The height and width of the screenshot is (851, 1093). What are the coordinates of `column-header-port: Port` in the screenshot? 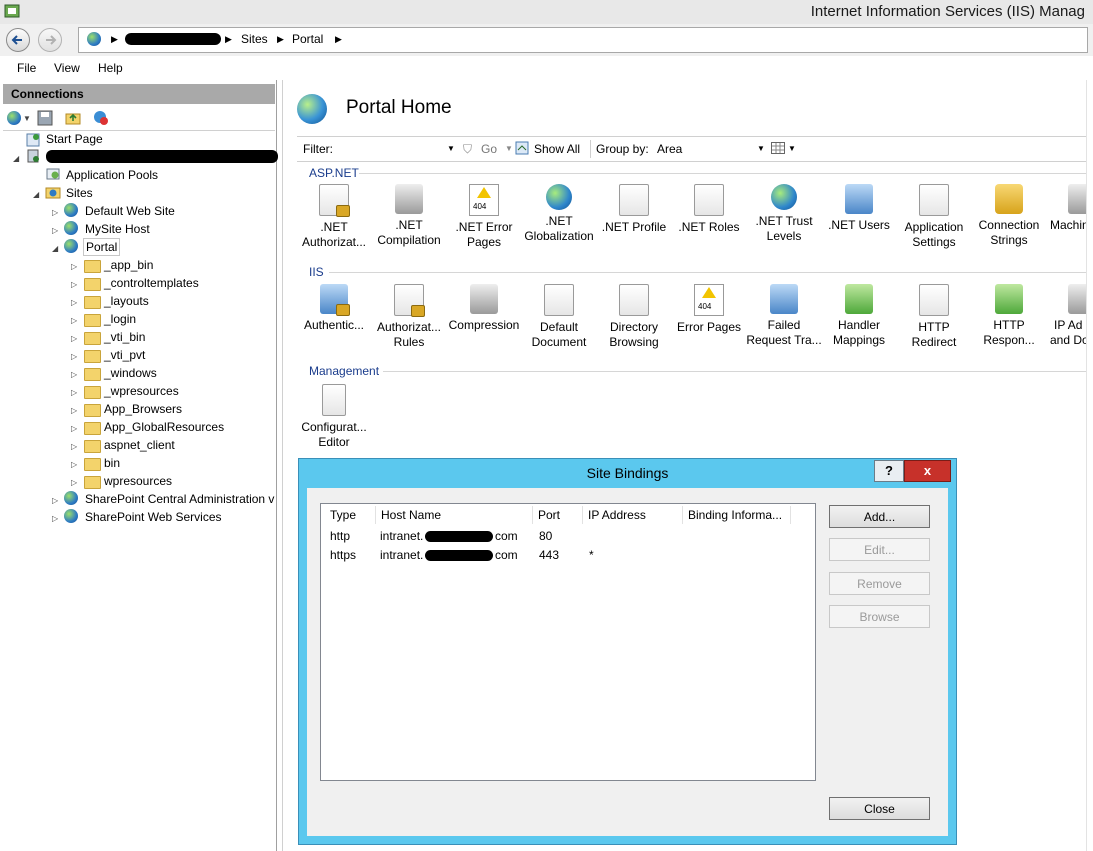 It's located at (558, 515).